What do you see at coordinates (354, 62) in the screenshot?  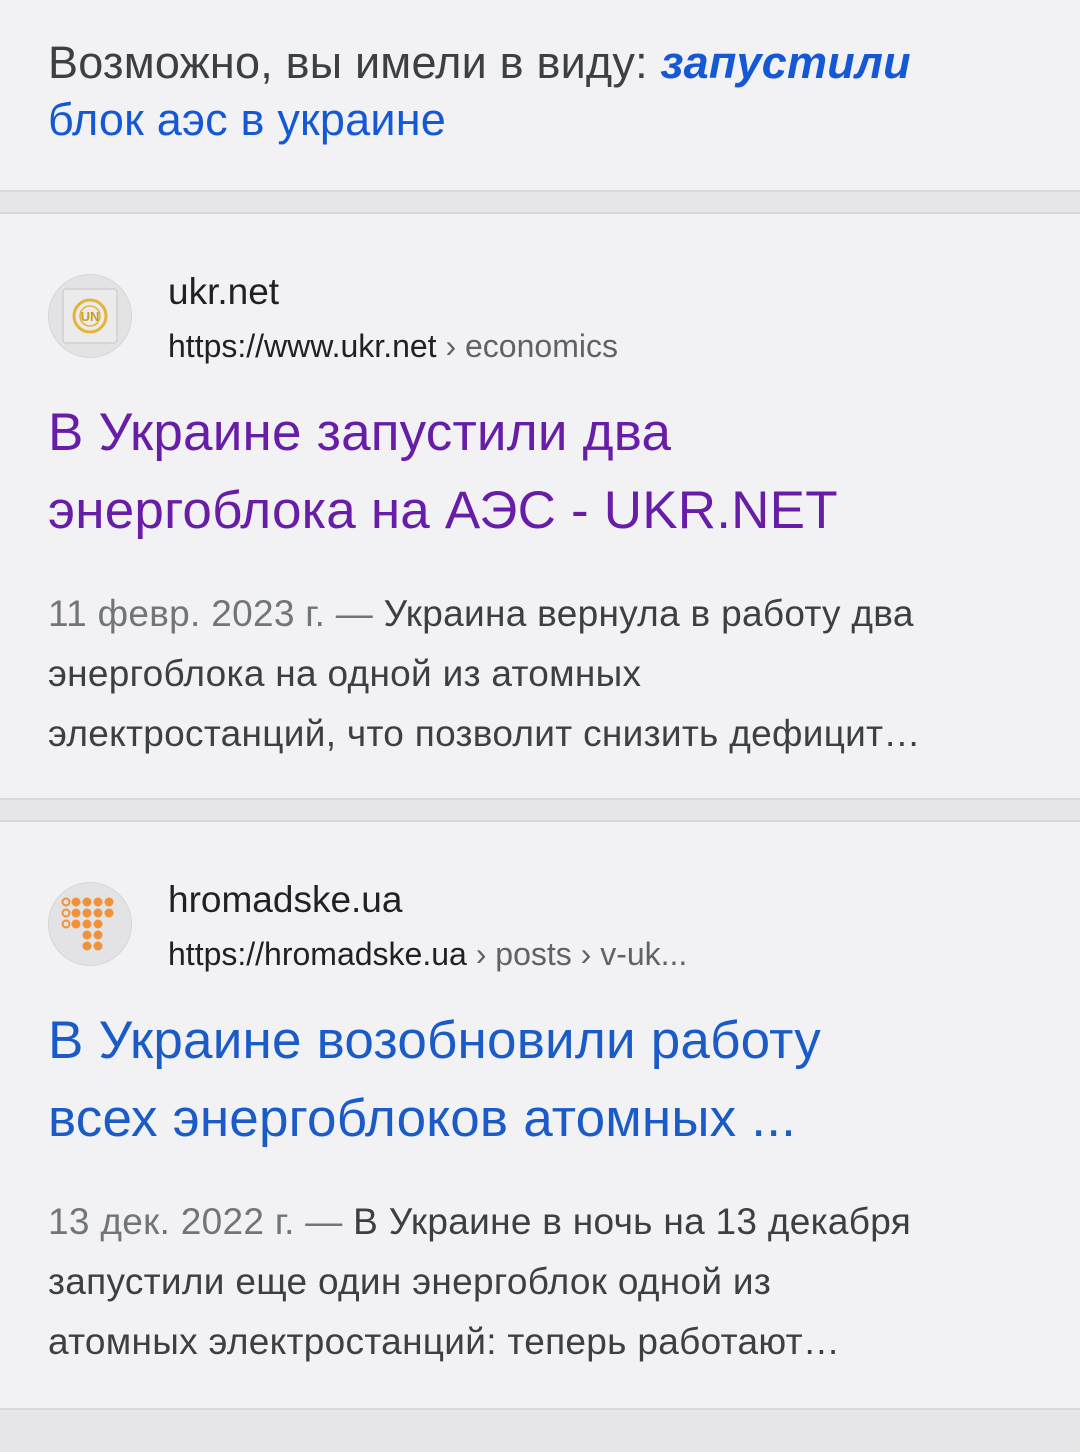 I see `did-you-mean-prefix: Возможно, вы имели в виду:` at bounding box center [354, 62].